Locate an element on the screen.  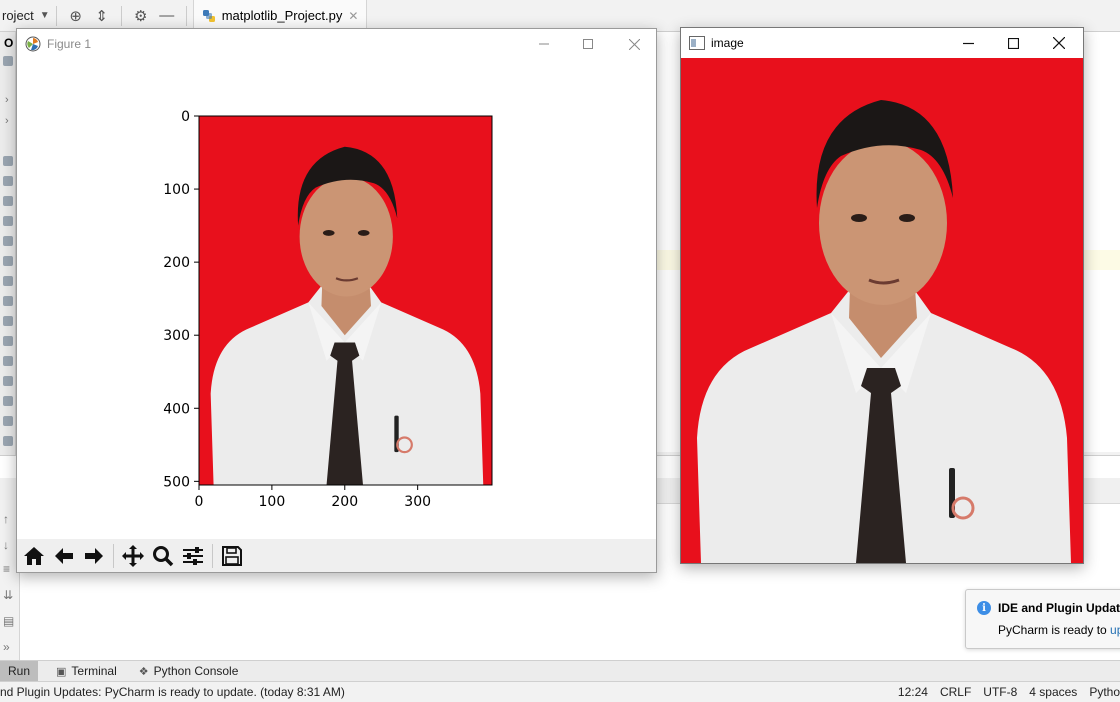
caret-position: 12:24 is located at coordinates (913, 692).